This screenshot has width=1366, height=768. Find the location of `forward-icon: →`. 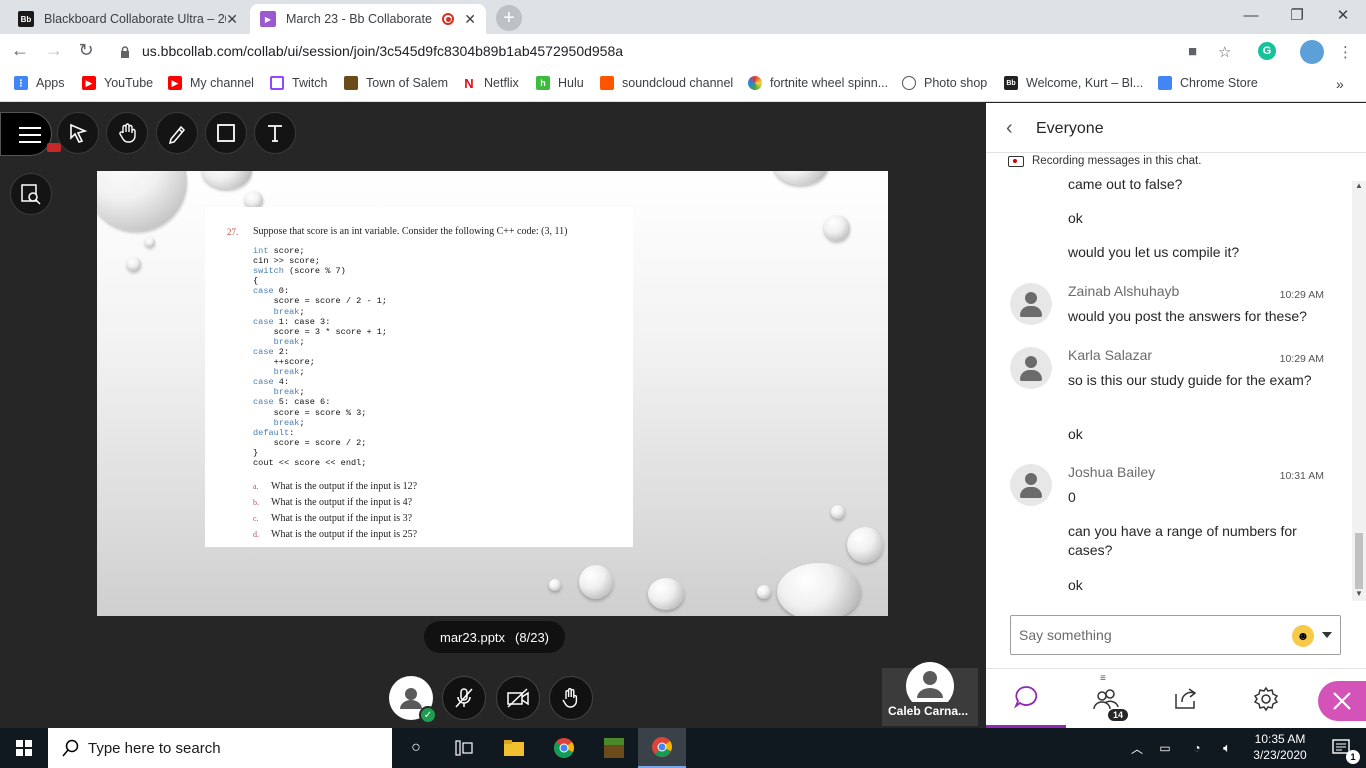

forward-icon: → is located at coordinates (54, 50).